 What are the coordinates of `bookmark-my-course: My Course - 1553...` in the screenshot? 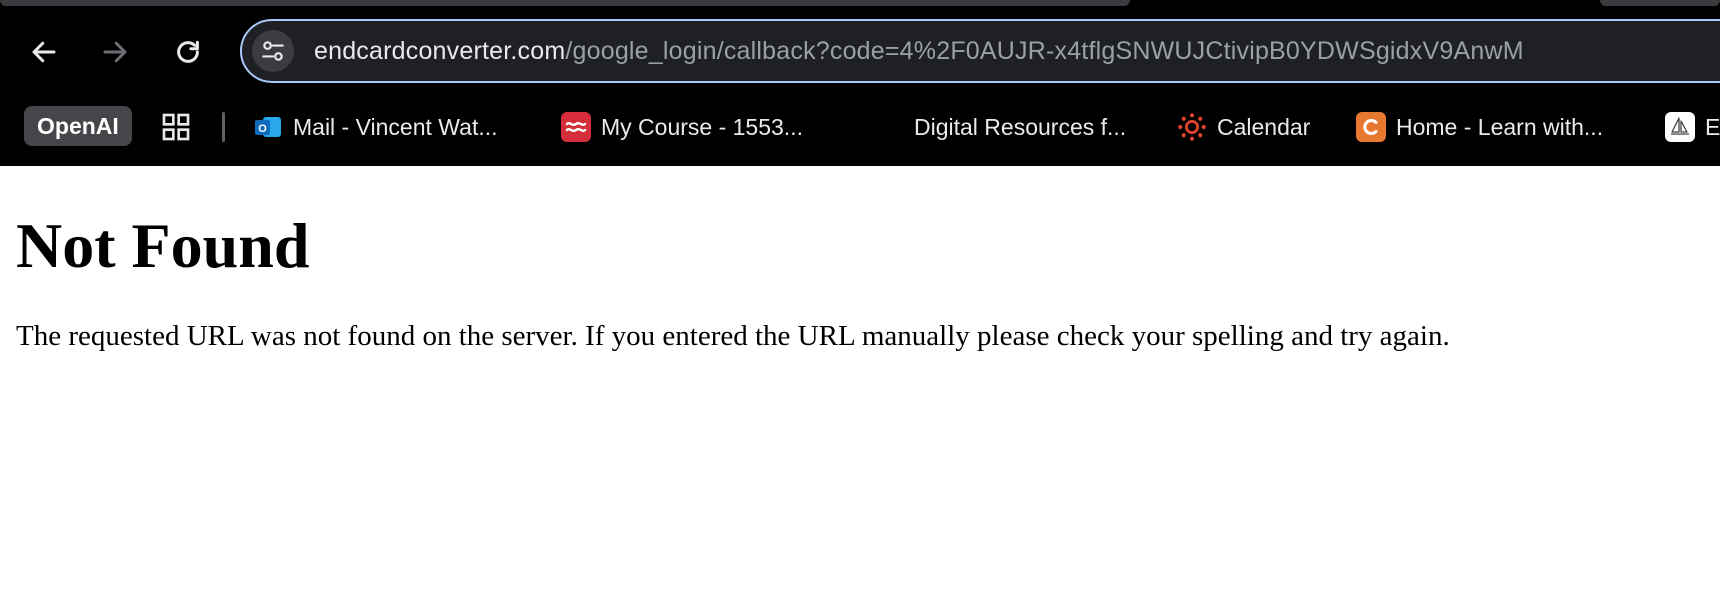 It's located at (682, 127).